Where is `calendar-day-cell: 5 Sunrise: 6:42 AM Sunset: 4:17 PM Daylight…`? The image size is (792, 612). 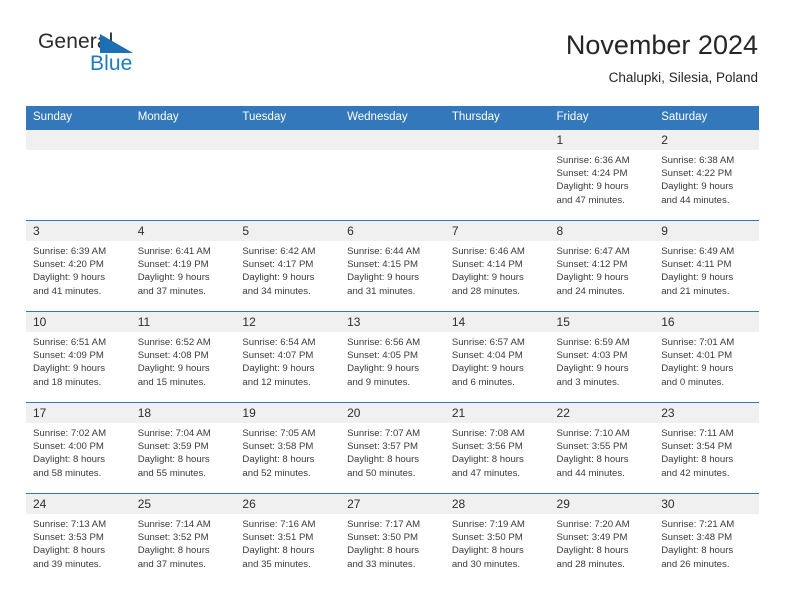
calendar-day-cell: 5 Sunrise: 6:42 AM Sunset: 4:17 PM Daylight… is located at coordinates (288, 266).